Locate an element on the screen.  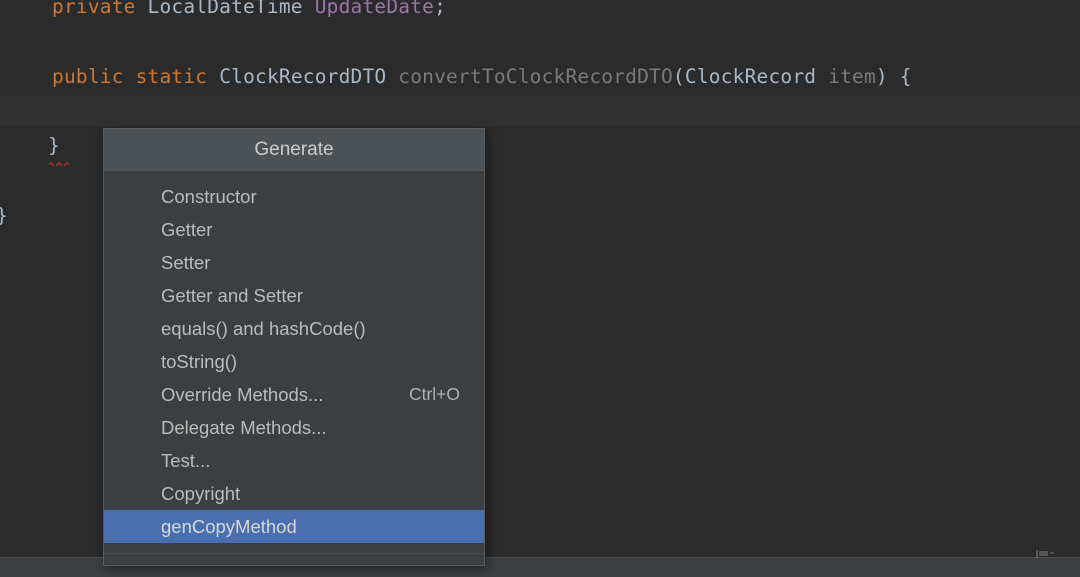
error-squiggle-icon is located at coordinates (59, 163).